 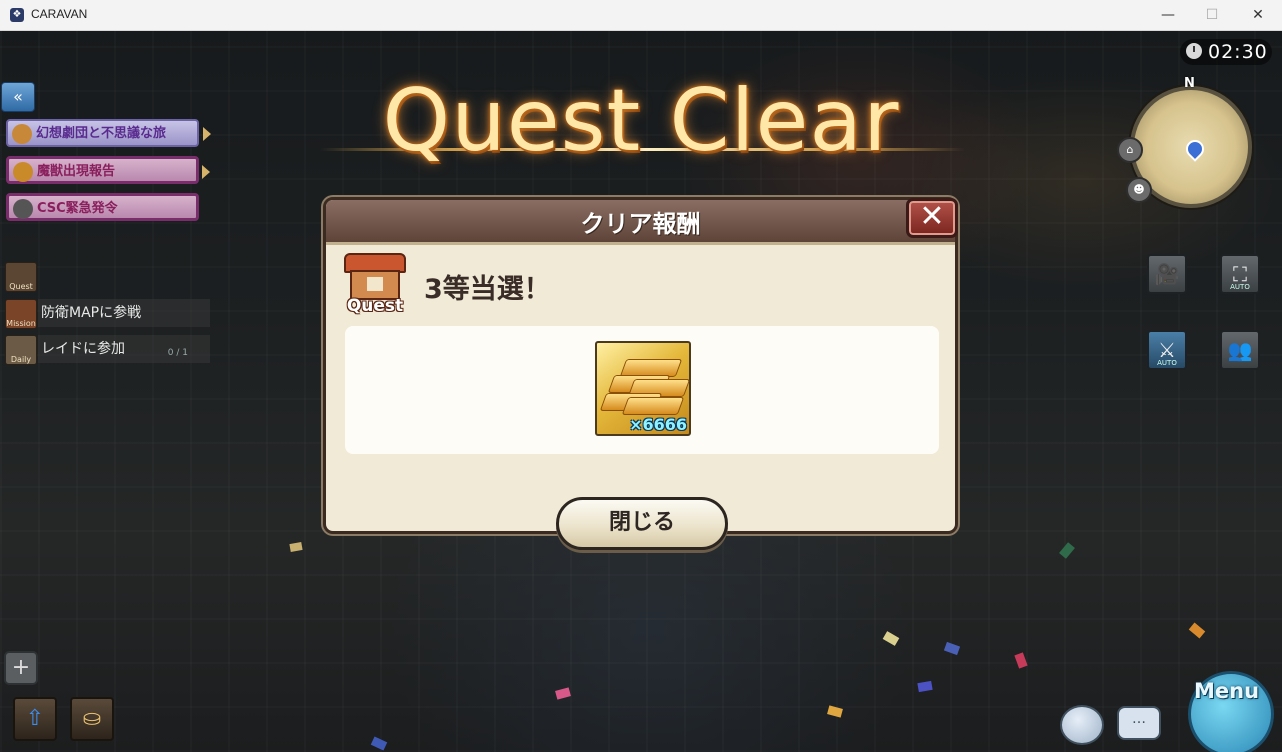 I want to click on up-arrow-icon: ⇧, so click(x=35, y=718).